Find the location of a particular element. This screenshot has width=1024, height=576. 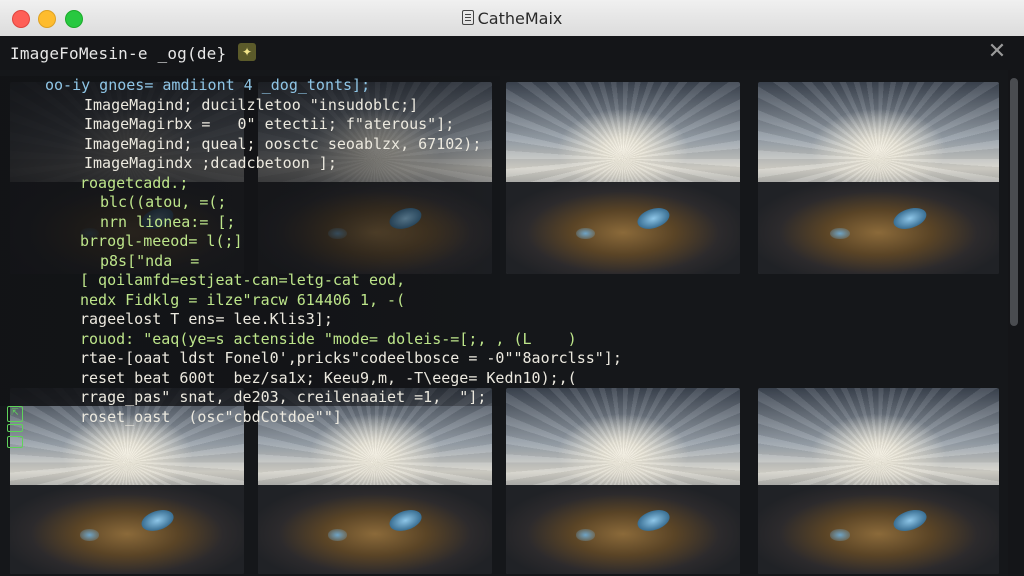

code-line: ImageMagindx ;dcadcbetoon ]; is located at coordinates (210, 163).